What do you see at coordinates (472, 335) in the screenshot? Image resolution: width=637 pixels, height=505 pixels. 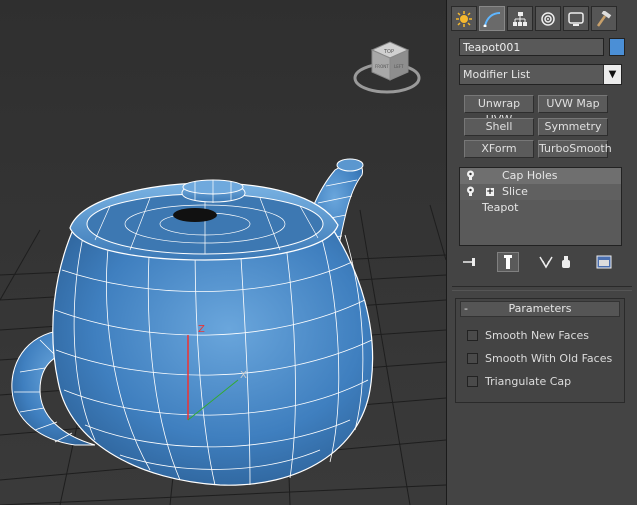 I see `smooth-new-faces-checkbox` at bounding box center [472, 335].